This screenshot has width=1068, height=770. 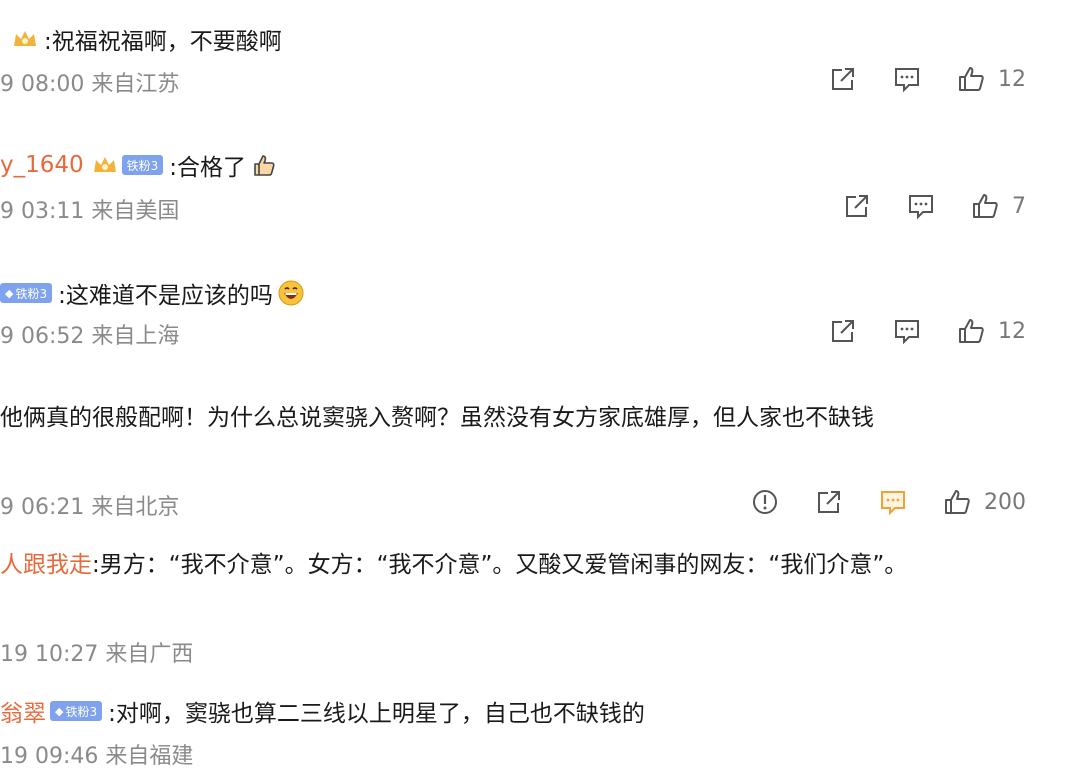 I want to click on comment-6-body: 翁翠 ◆ 铁粉3 :对啊，窦骁也算二三线以上明星了，自己也不缺钱的, so click(x=322, y=711).